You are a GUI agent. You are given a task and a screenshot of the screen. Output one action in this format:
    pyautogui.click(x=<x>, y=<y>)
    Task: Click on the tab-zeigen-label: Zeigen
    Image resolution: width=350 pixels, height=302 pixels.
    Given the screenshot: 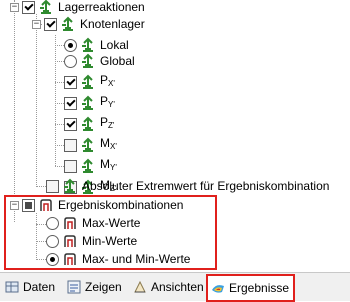 What is the action you would take?
    pyautogui.click(x=103, y=287)
    